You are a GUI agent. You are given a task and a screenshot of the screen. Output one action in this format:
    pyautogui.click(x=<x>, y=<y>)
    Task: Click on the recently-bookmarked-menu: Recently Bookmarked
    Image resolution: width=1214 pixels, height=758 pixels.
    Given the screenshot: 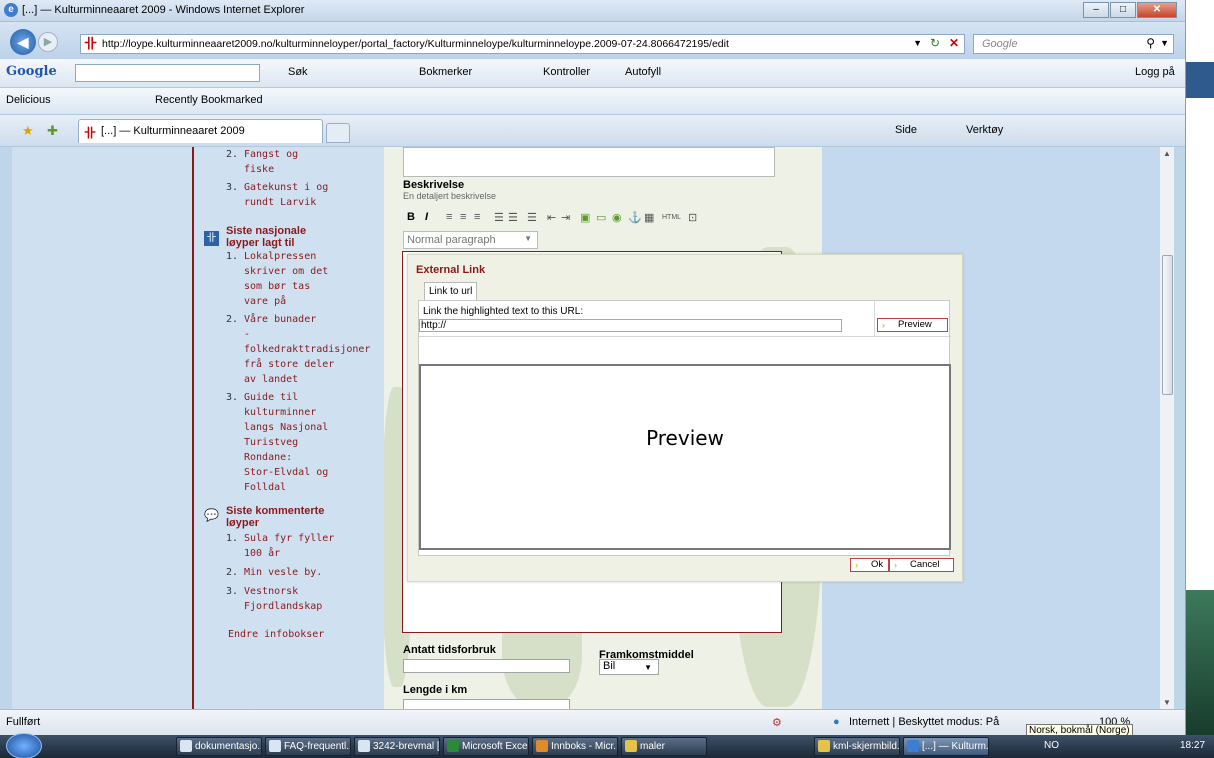 What is the action you would take?
    pyautogui.click(x=209, y=100)
    